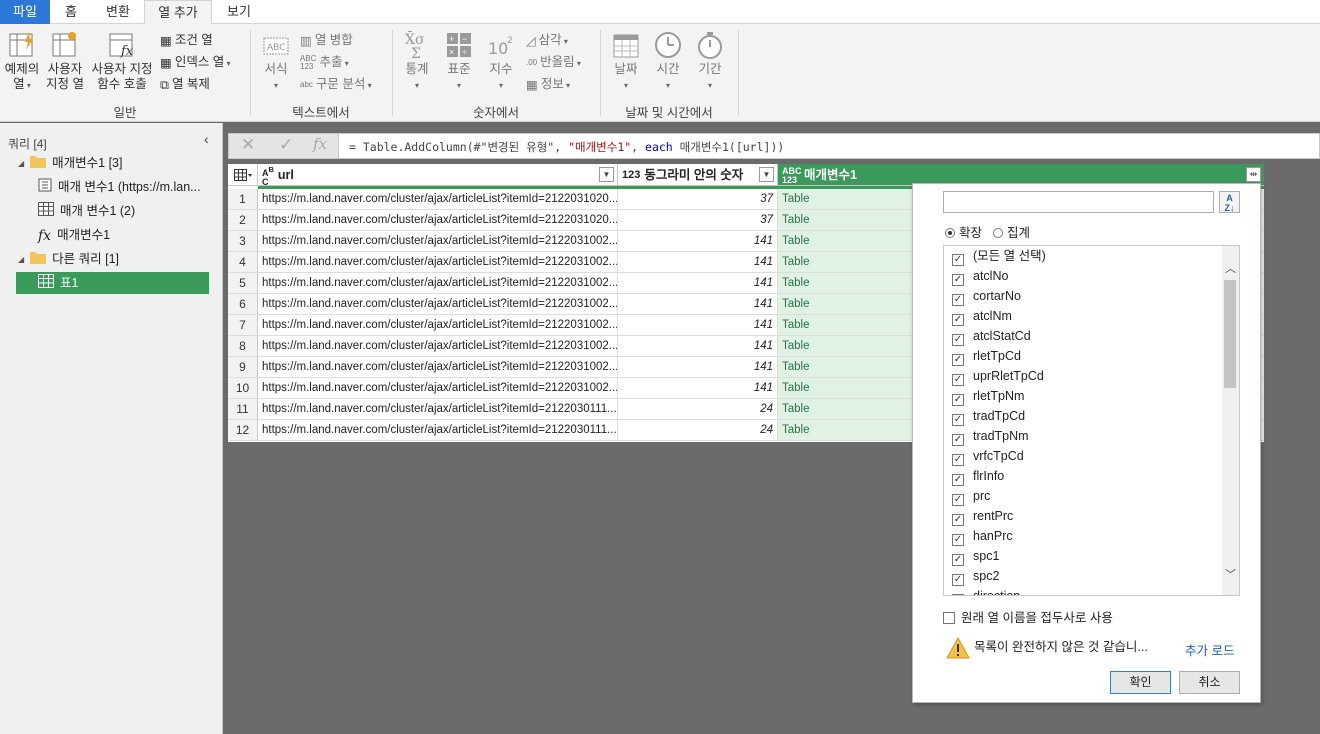 The image size is (1320, 734). What do you see at coordinates (1229, 202) in the screenshot?
I see `sort-columns-button: A Z↓` at bounding box center [1229, 202].